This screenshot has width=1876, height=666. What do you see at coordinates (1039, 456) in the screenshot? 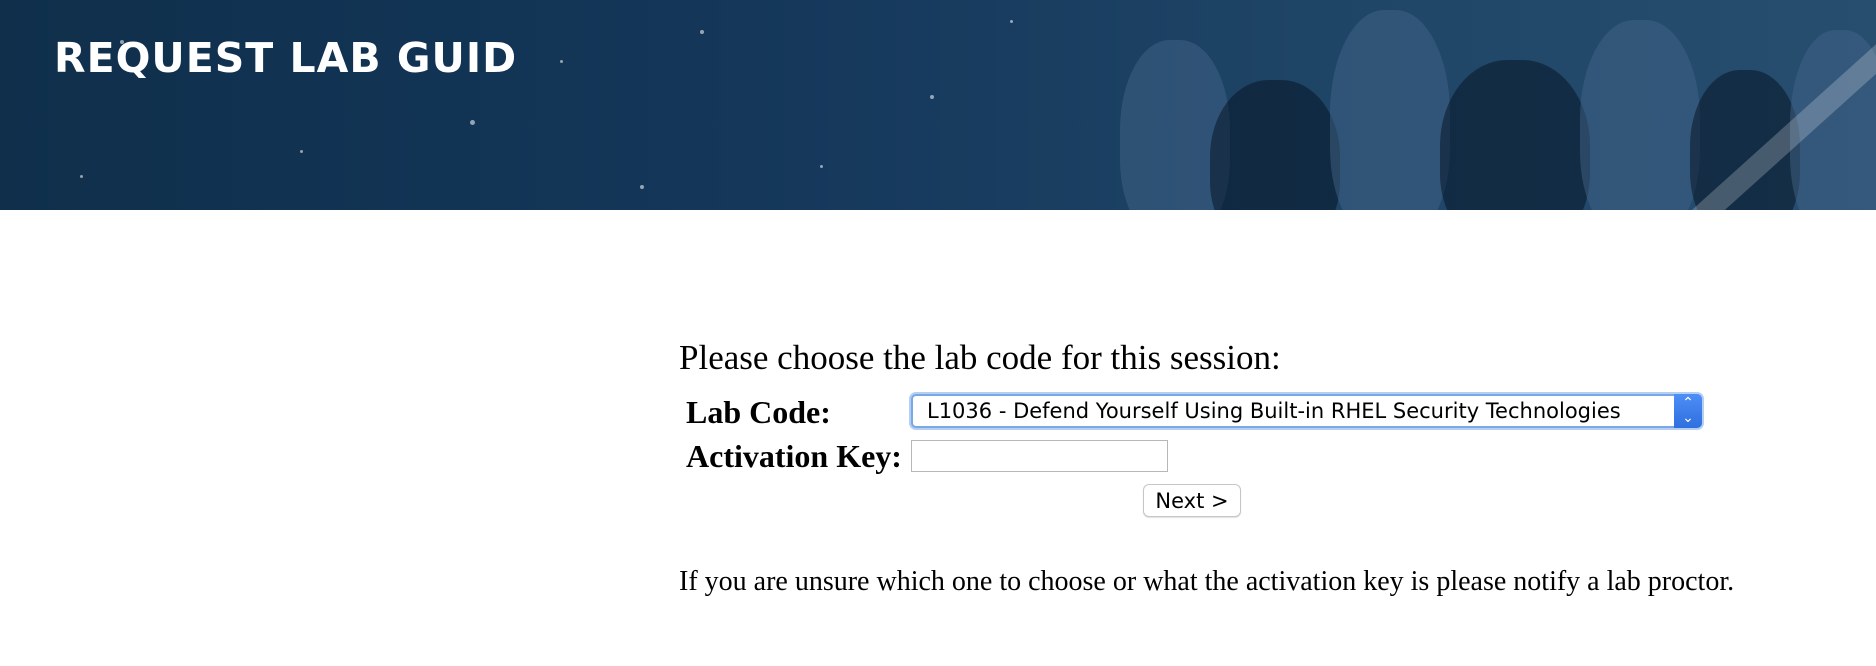
I see `activation-key-input` at bounding box center [1039, 456].